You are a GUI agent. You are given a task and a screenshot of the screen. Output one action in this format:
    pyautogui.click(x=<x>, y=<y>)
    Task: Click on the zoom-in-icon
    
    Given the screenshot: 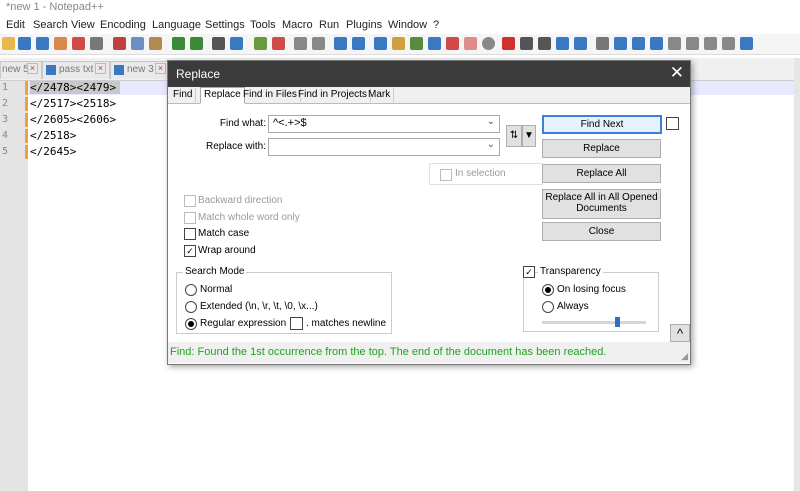 What is the action you would take?
    pyautogui.click(x=260, y=43)
    